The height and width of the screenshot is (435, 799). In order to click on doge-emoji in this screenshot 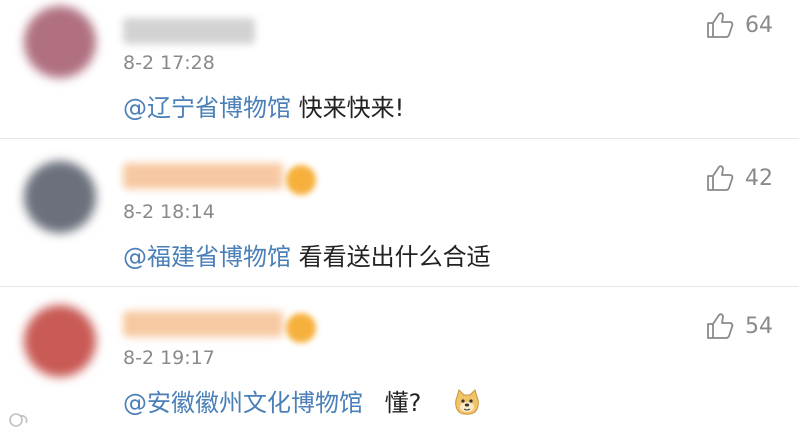, I will do `click(467, 402)`.